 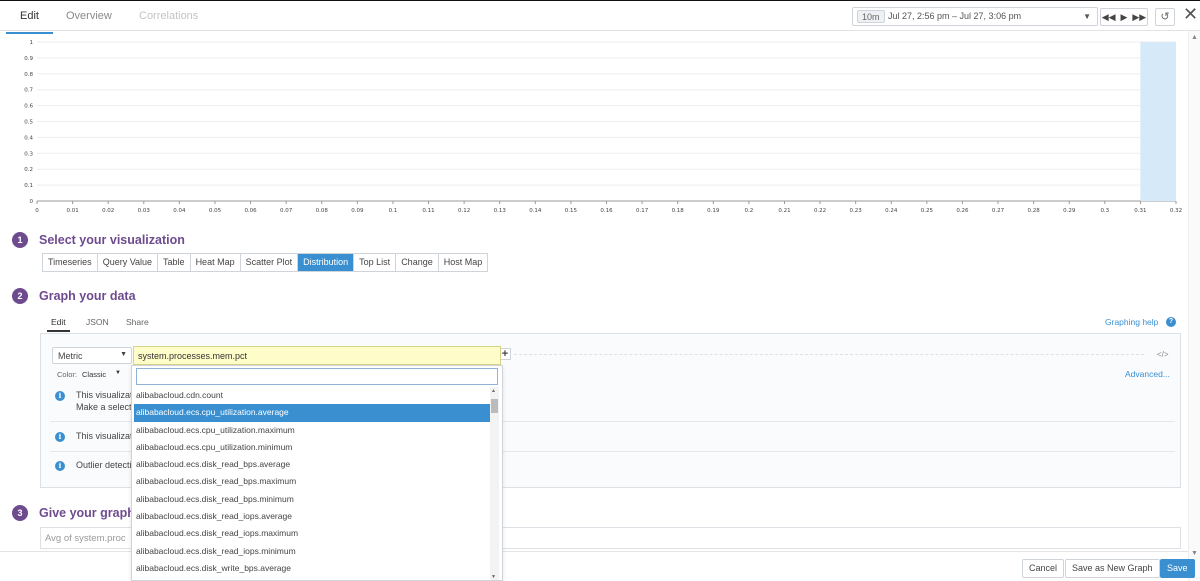 I want to click on x-tick-label: 0.06, so click(x=250, y=211).